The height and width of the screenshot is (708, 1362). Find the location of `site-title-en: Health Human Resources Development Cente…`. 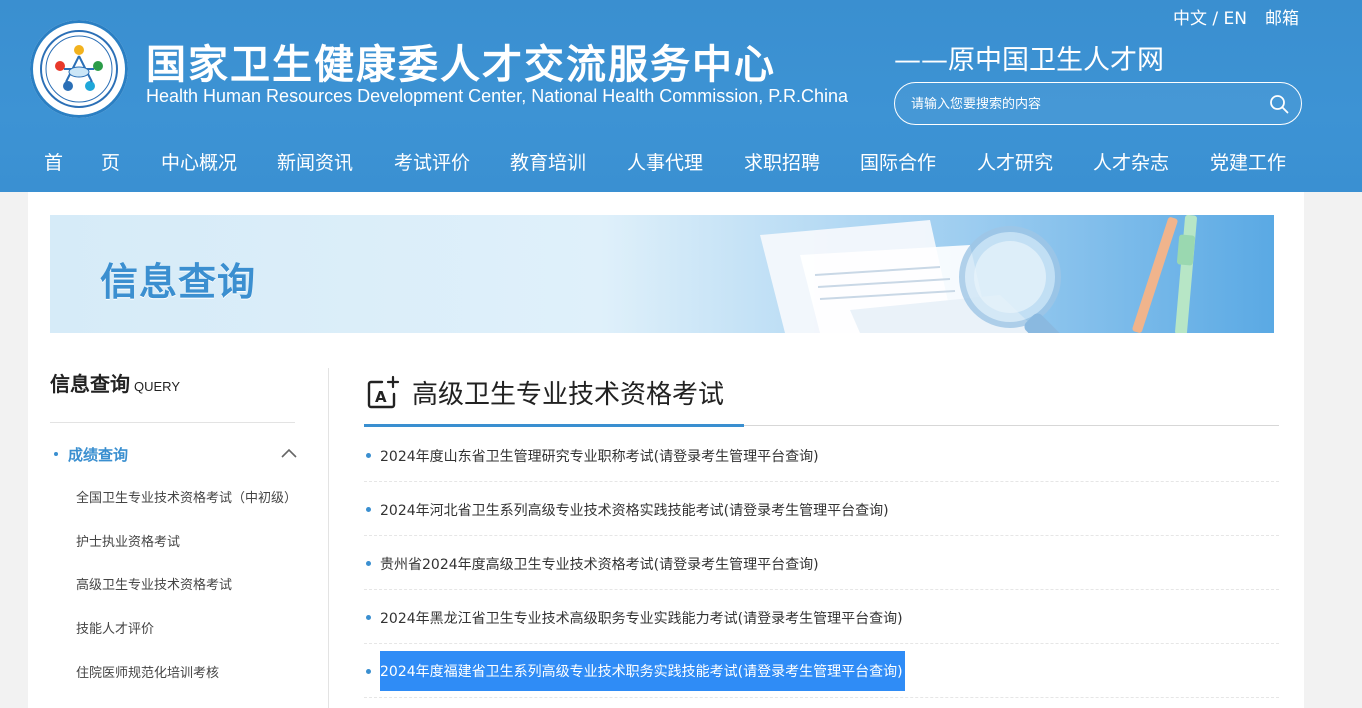

site-title-en: Health Human Resources Development Cente… is located at coordinates (497, 96).